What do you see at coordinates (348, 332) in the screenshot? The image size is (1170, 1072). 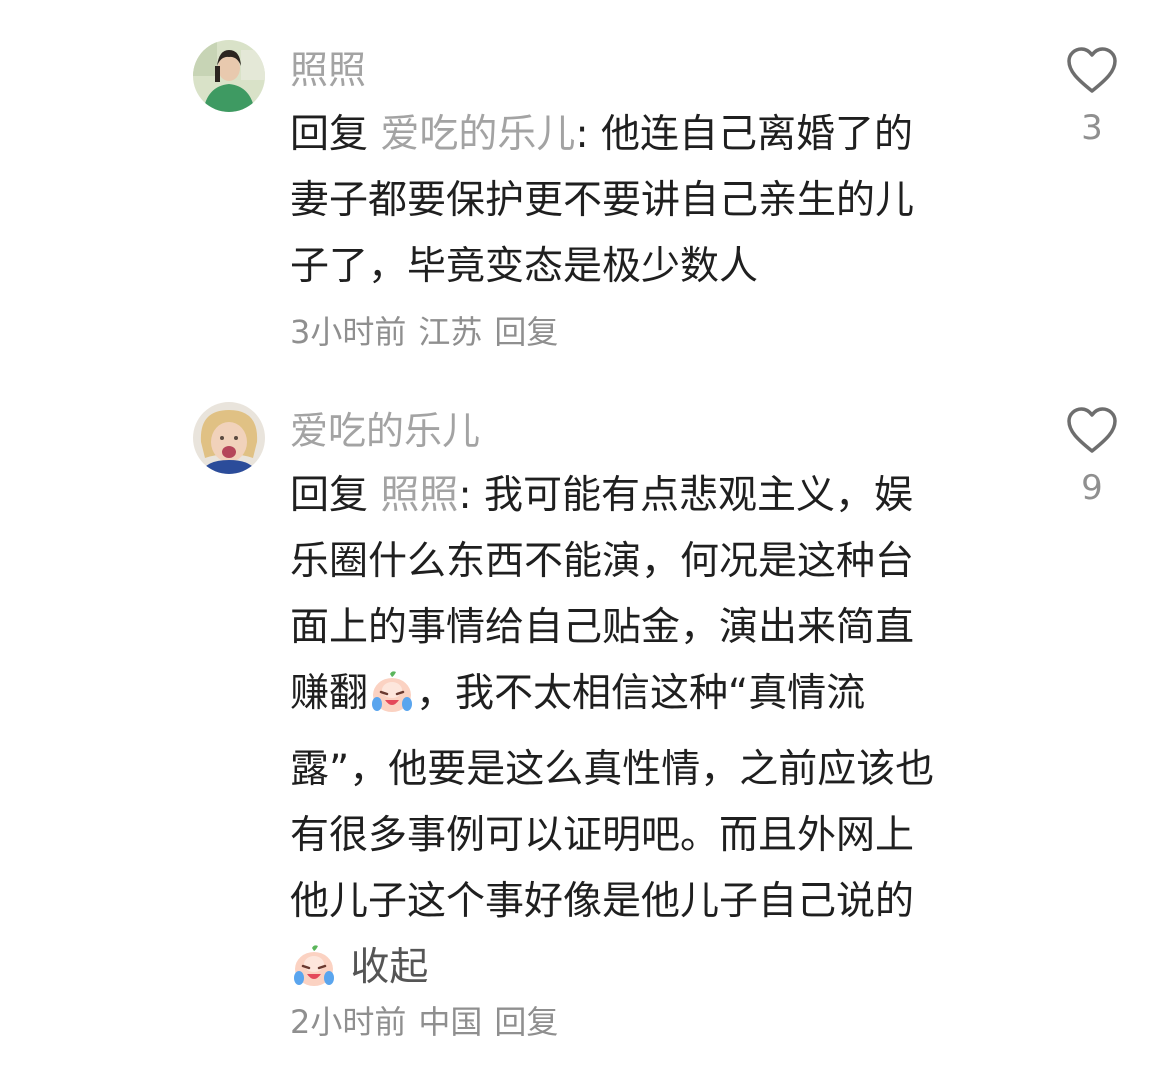 I see `timestamp: 3小时前` at bounding box center [348, 332].